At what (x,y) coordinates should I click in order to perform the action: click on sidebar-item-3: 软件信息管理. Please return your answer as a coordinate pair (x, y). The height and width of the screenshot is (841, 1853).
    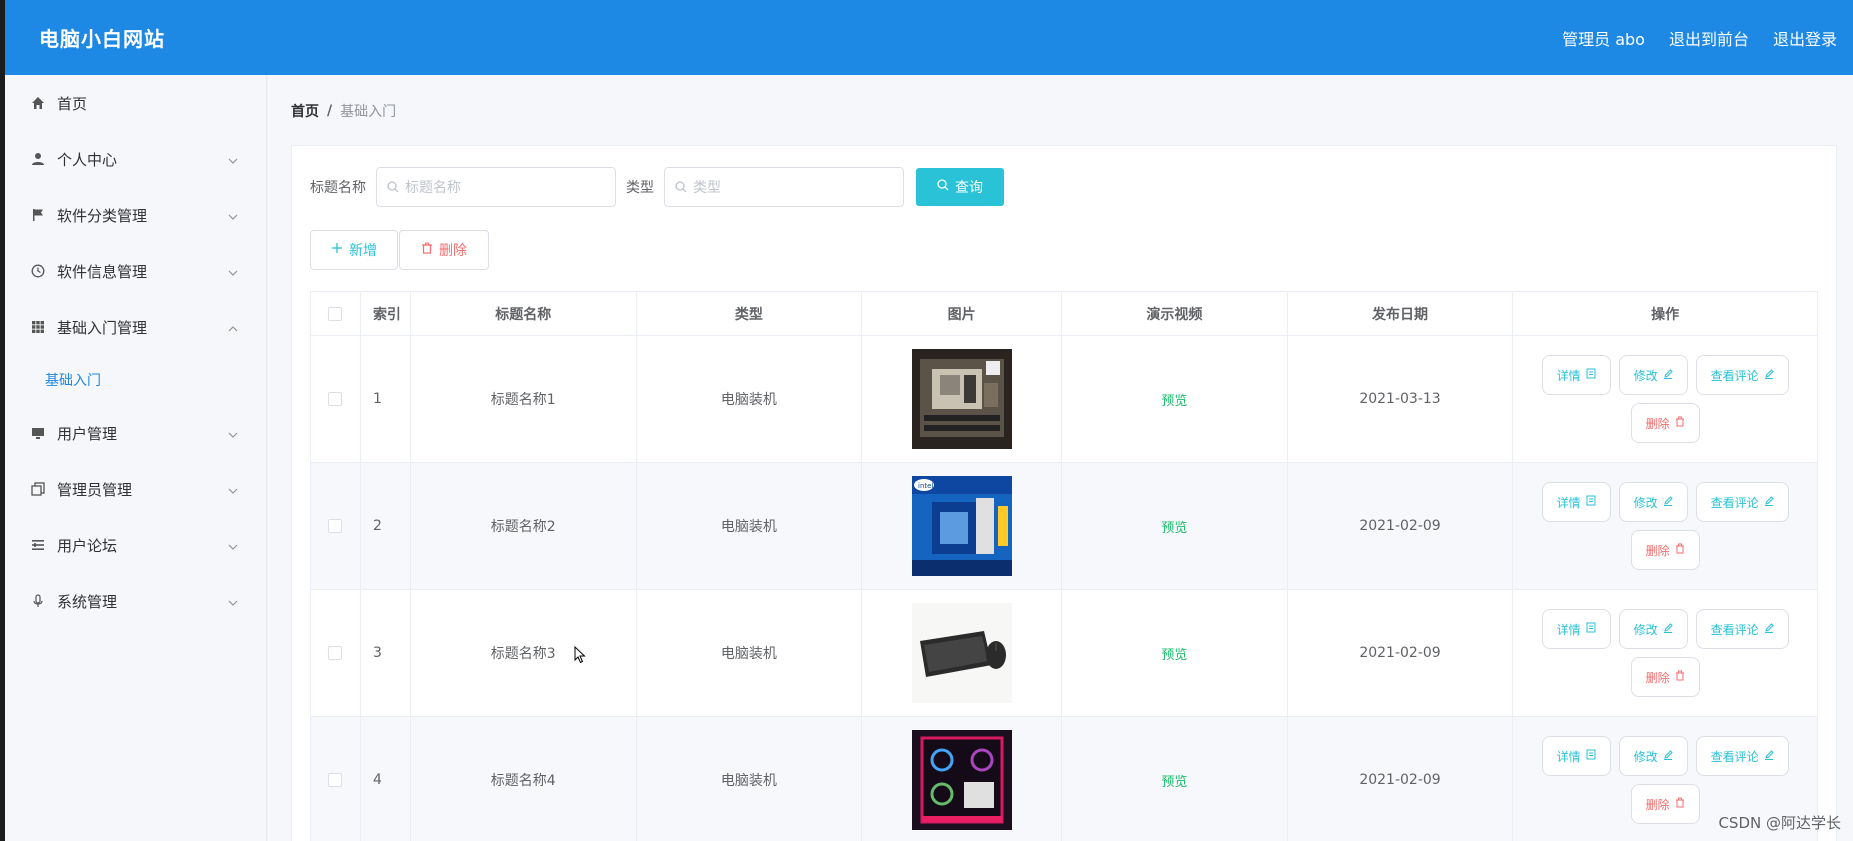
    Looking at the image, I should click on (135, 271).